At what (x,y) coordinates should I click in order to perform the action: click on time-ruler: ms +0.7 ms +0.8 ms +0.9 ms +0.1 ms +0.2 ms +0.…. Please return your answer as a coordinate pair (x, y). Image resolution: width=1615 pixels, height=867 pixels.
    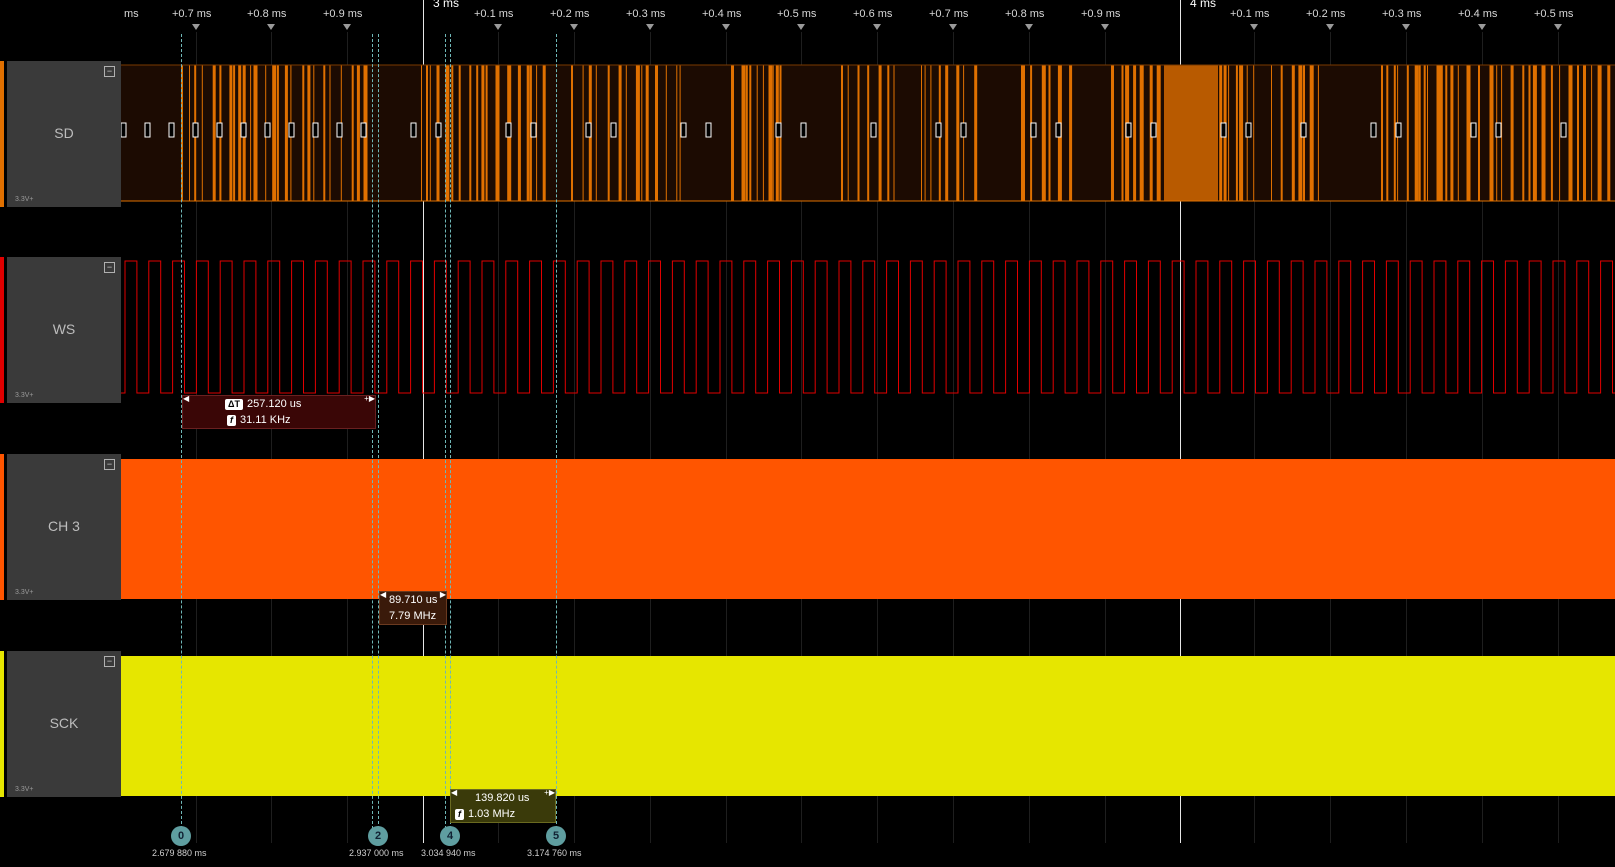
    Looking at the image, I should click on (807, 16).